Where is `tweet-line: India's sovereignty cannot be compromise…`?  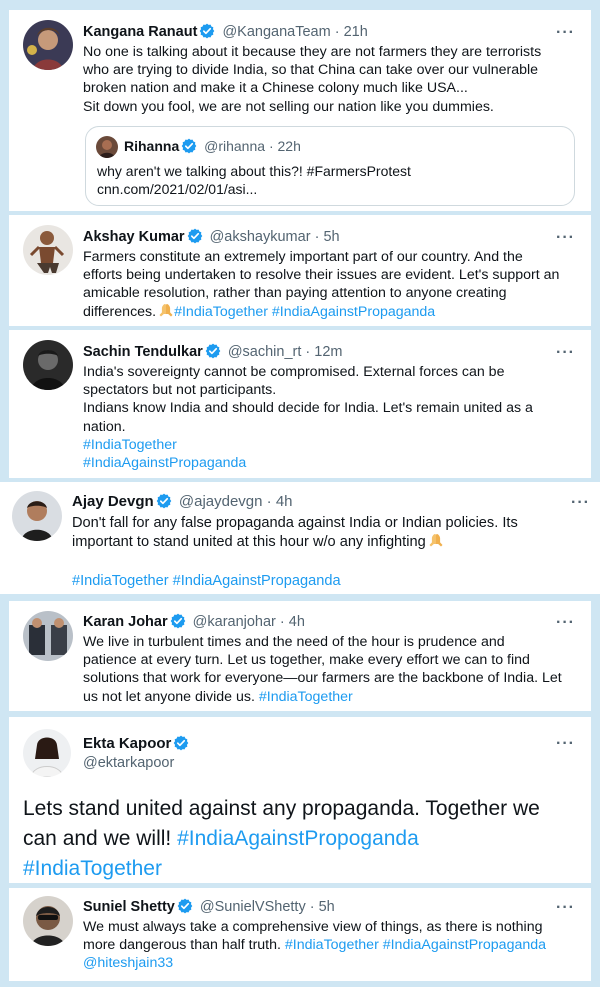
tweet-line: India's sovereignty cannot be compromise… is located at coordinates (294, 372).